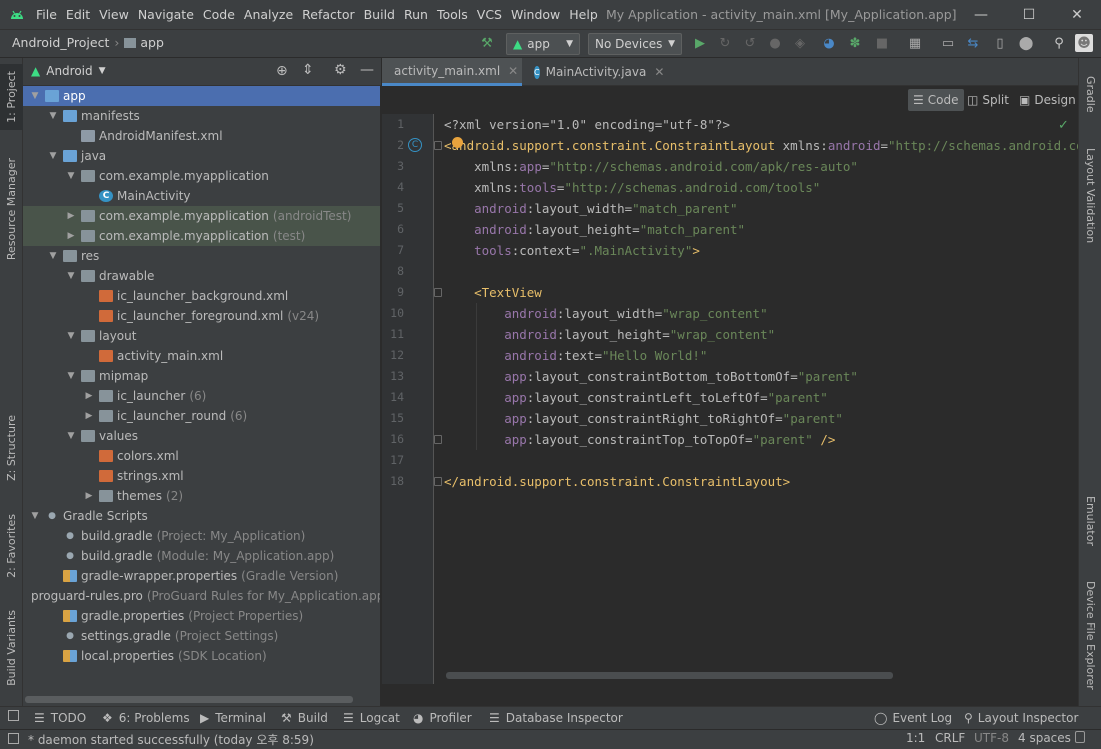 The width and height of the screenshot is (1101, 749). What do you see at coordinates (415, 145) in the screenshot?
I see `class-gutter-icon: C` at bounding box center [415, 145].